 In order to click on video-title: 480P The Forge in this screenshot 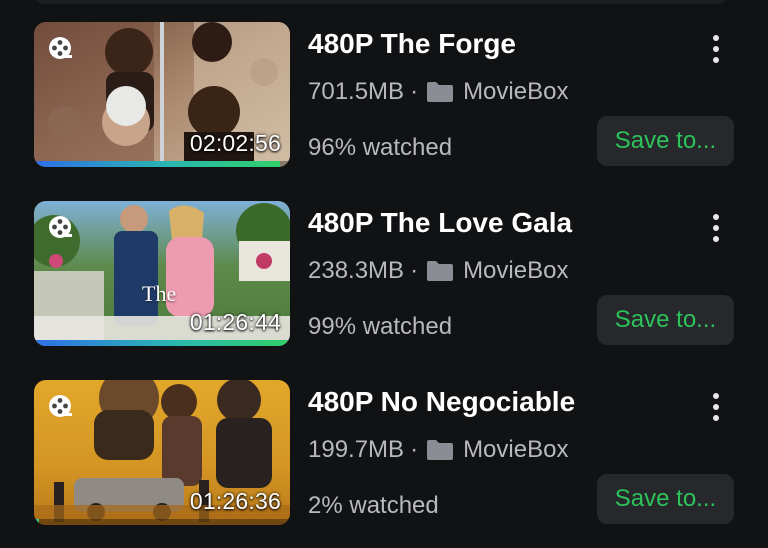, I will do `click(412, 43)`.